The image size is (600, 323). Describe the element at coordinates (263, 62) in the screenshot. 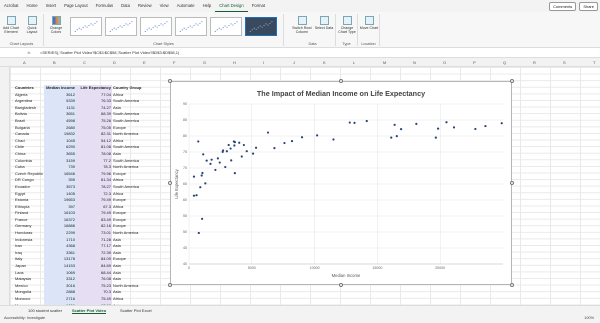

I see `column-header: I` at that location.